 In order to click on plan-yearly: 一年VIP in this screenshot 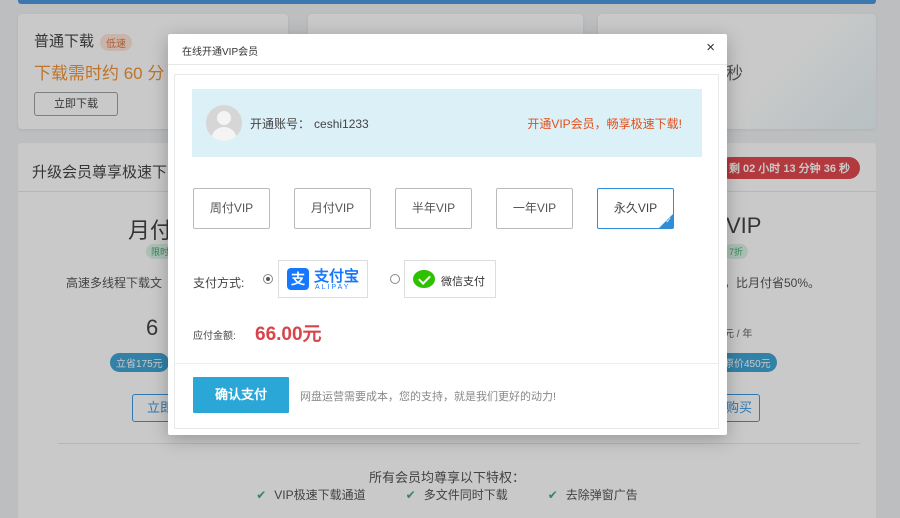, I will do `click(534, 208)`.